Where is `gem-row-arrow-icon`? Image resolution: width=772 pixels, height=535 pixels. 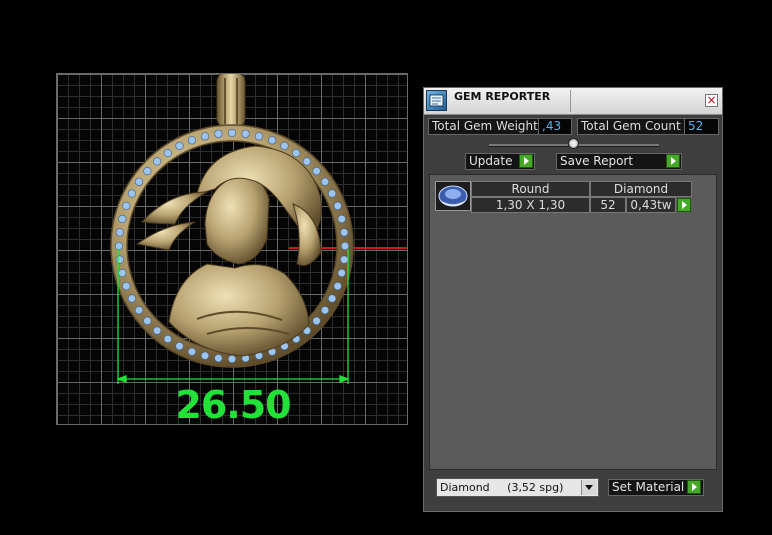
gem-row-arrow-icon is located at coordinates (684, 205).